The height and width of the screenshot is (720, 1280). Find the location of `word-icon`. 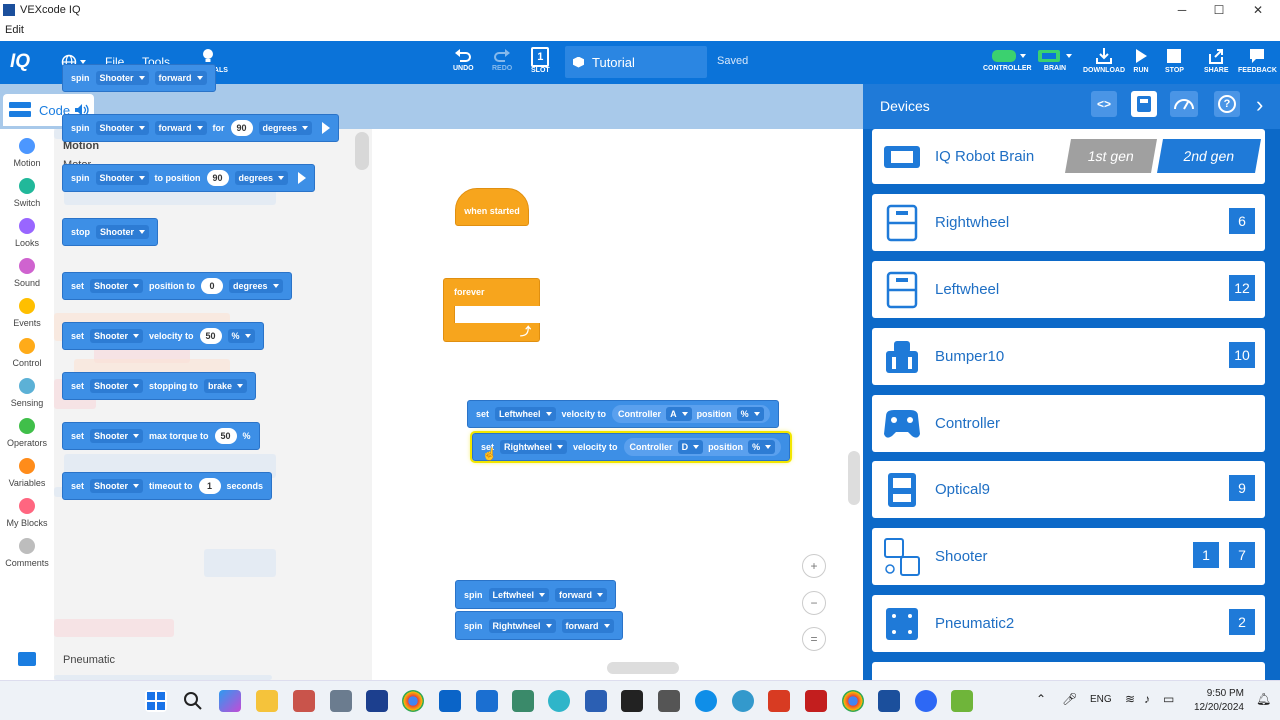

word-icon is located at coordinates (596, 701).